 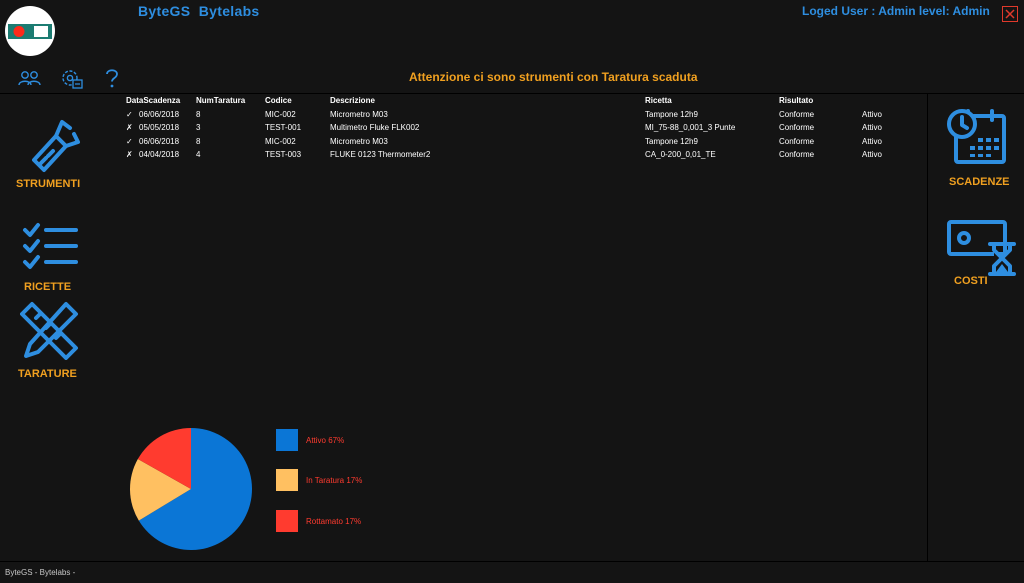 What do you see at coordinates (48, 184) in the screenshot?
I see `nav-strumenti-label: STRUMENTI` at bounding box center [48, 184].